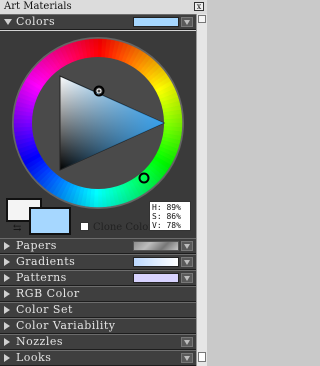 Image resolution: width=320 pixels, height=366 pixels. I want to click on panel-looks-label: Looks, so click(34, 357).